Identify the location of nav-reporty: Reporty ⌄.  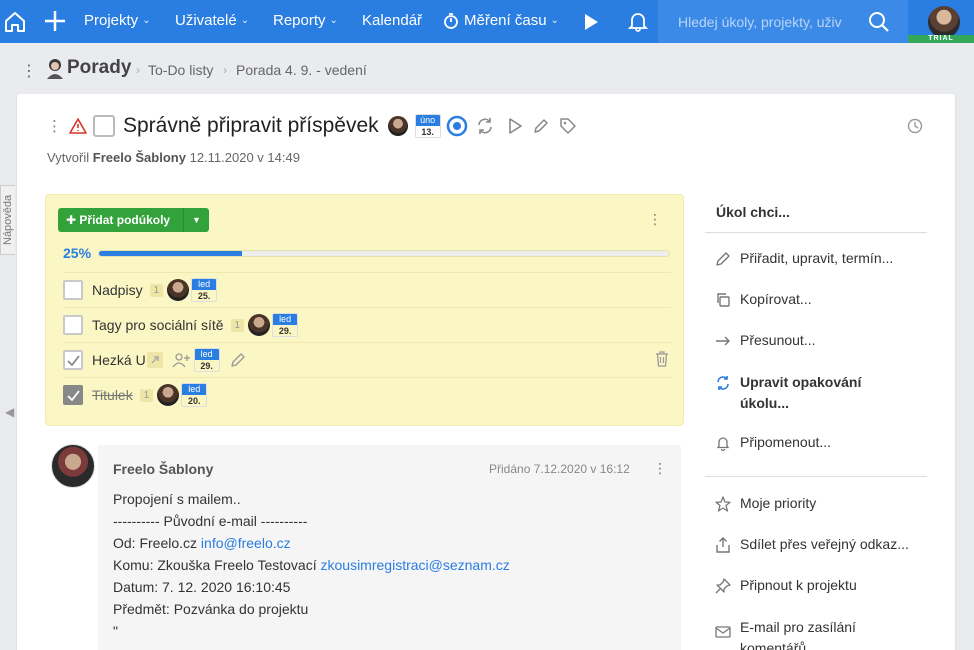
(305, 20).